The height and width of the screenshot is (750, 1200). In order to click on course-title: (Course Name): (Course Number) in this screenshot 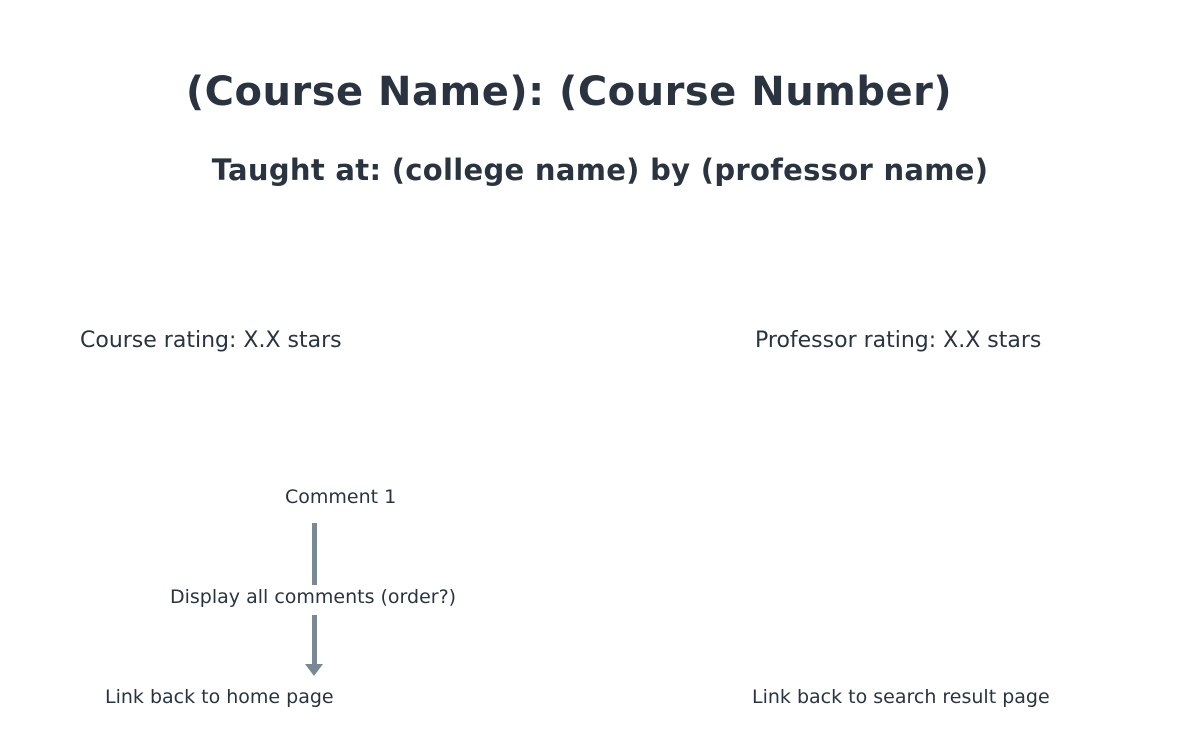, I will do `click(569, 92)`.